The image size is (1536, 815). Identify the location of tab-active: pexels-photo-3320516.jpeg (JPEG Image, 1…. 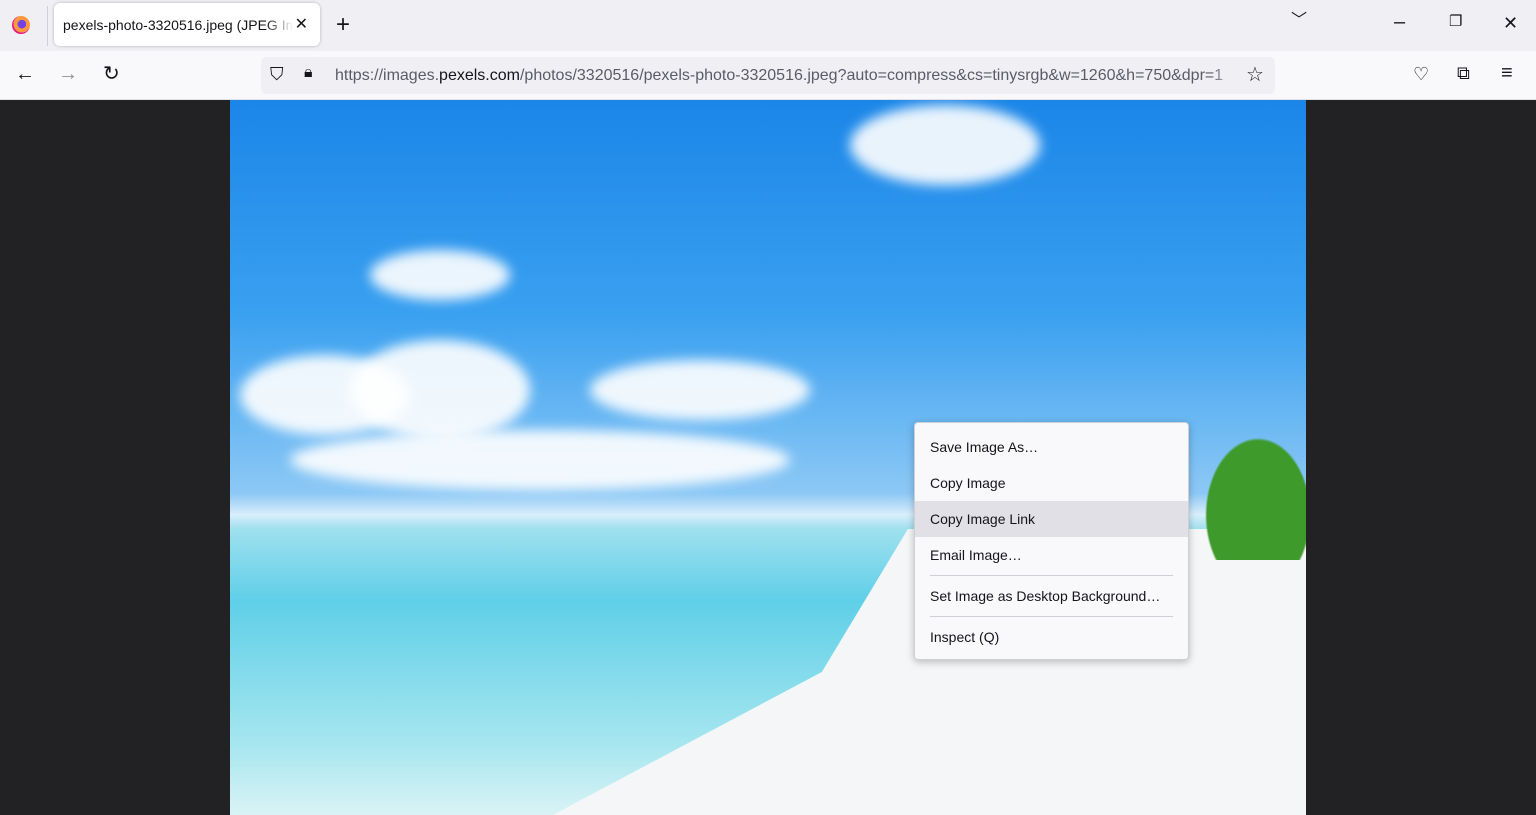
(187, 24).